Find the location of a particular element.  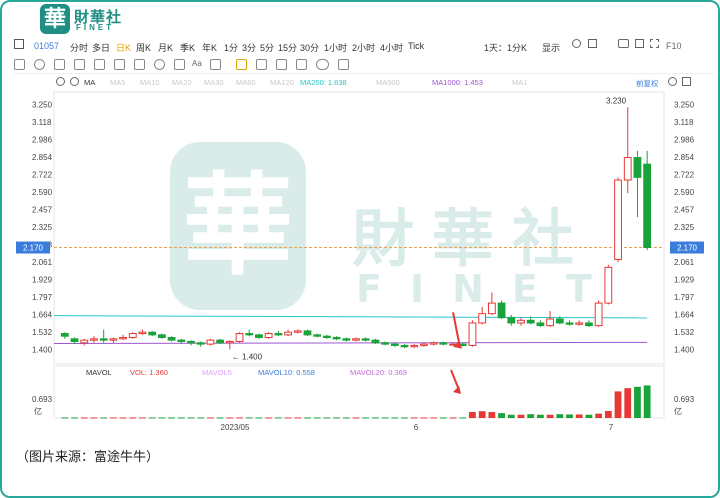

y-tick-label-left: 1.400 is located at coordinates (42, 349).